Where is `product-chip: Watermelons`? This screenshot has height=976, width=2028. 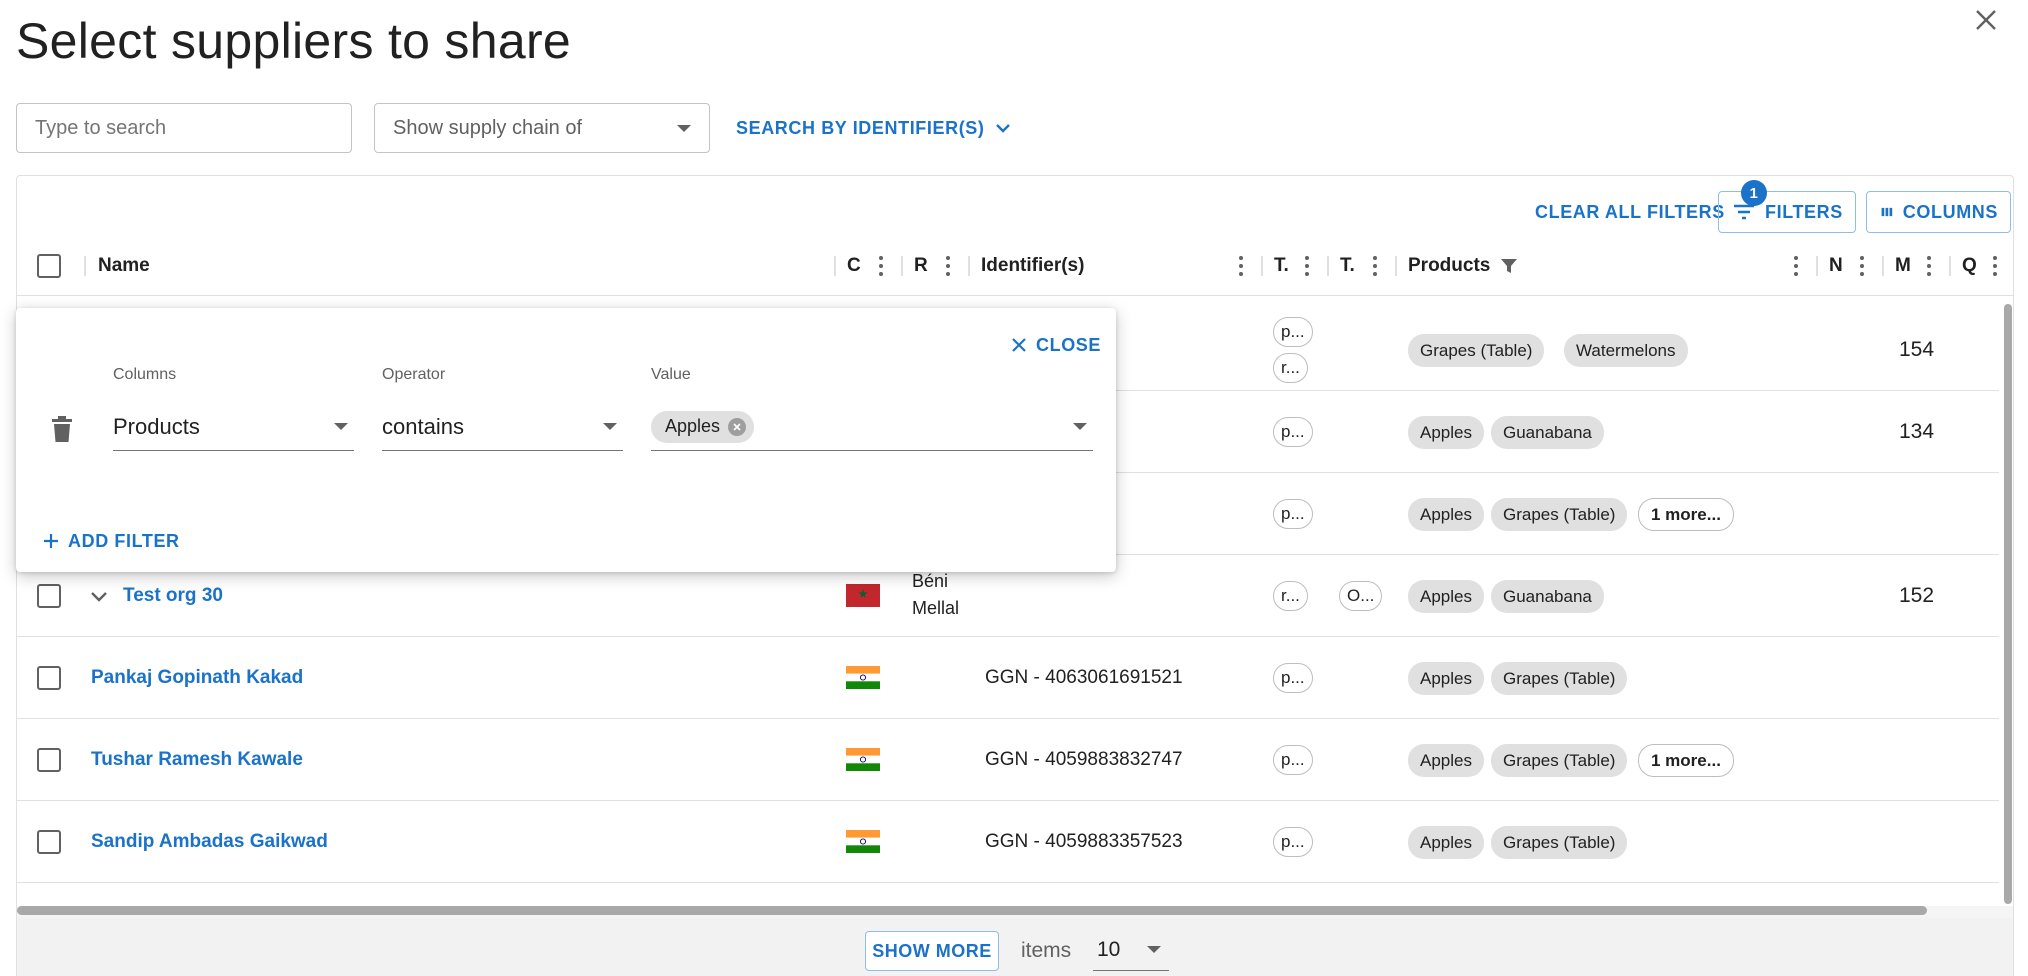 product-chip: Watermelons is located at coordinates (1626, 350).